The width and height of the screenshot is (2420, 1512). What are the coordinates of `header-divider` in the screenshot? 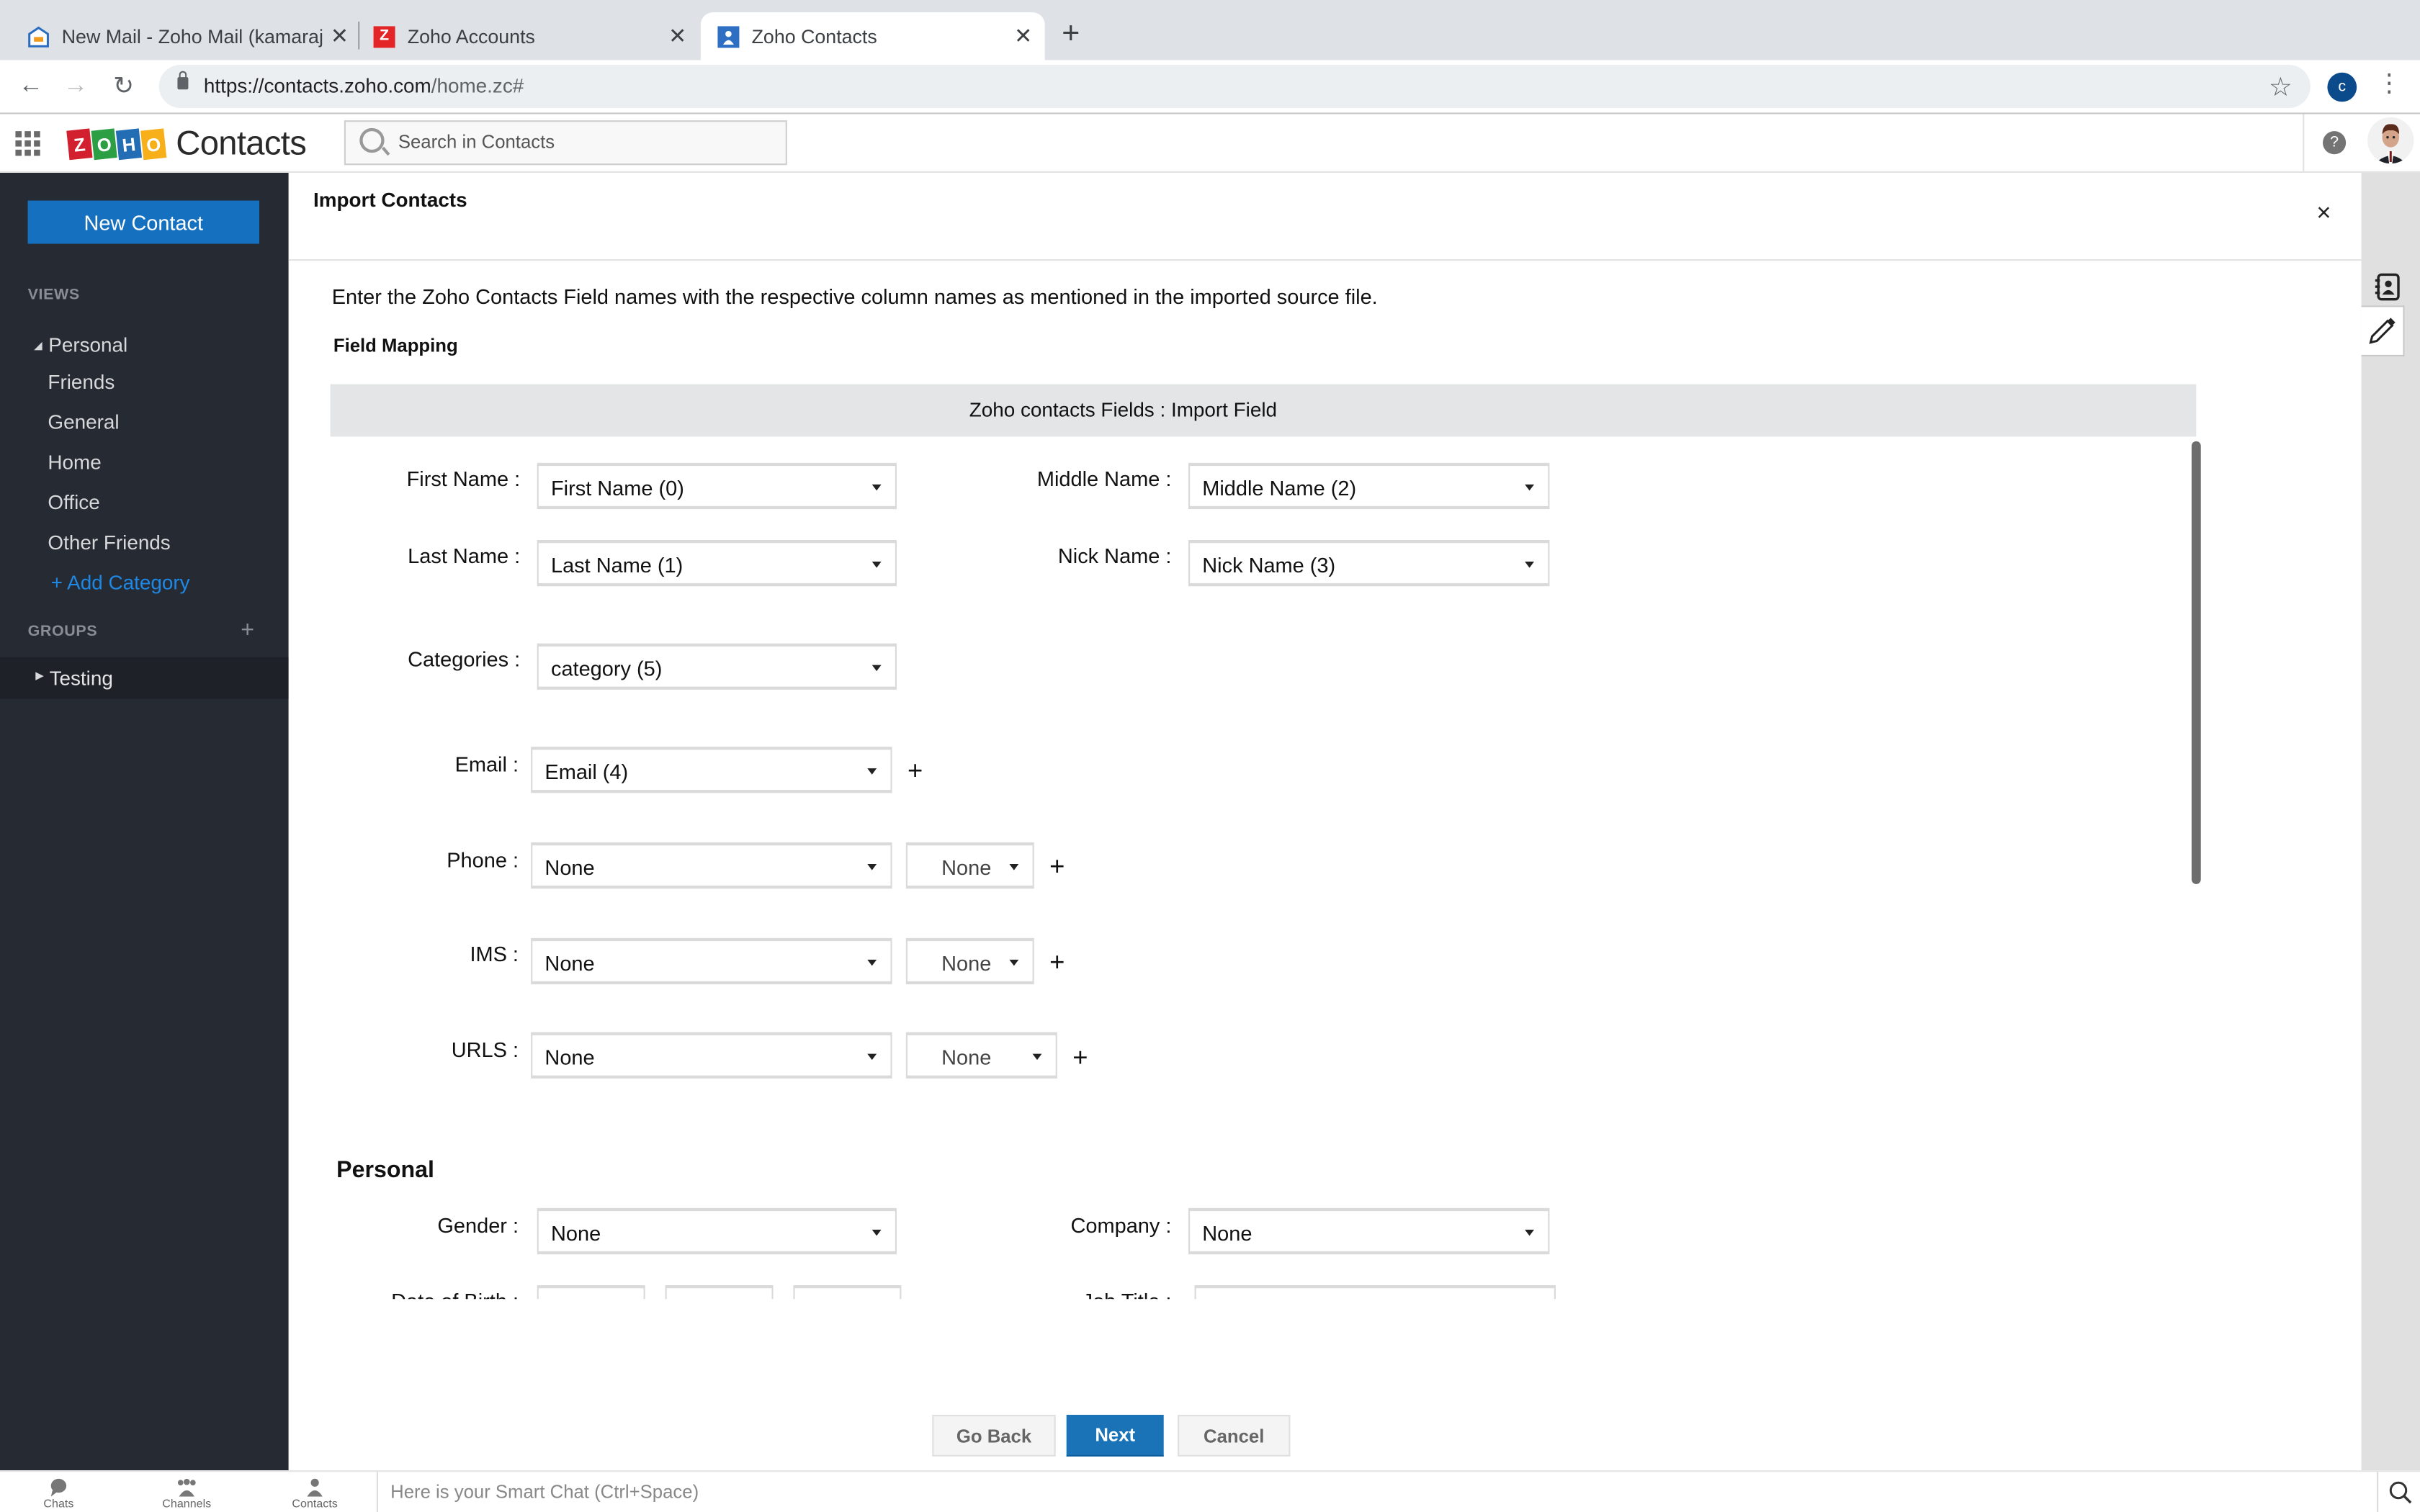 It's located at (2304, 142).